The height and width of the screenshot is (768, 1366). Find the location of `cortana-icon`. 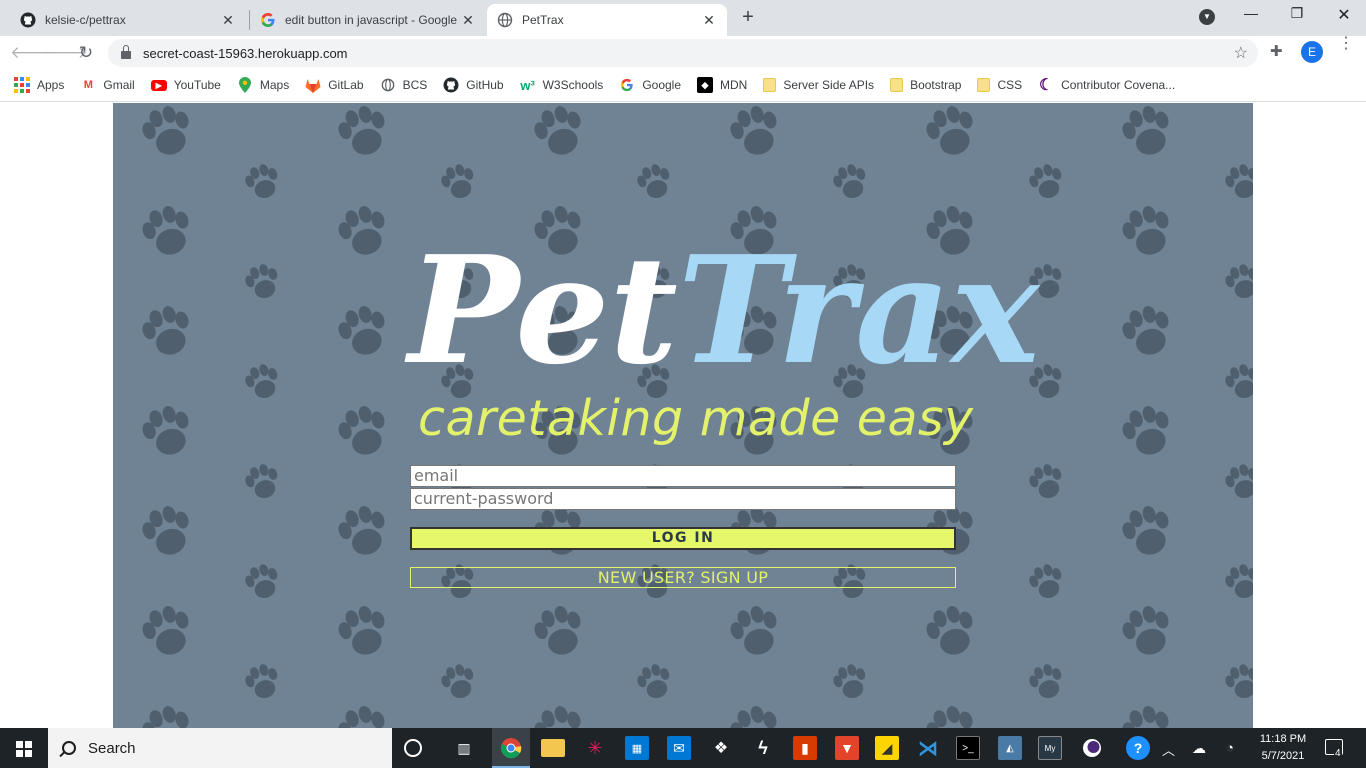

cortana-icon is located at coordinates (413, 748).